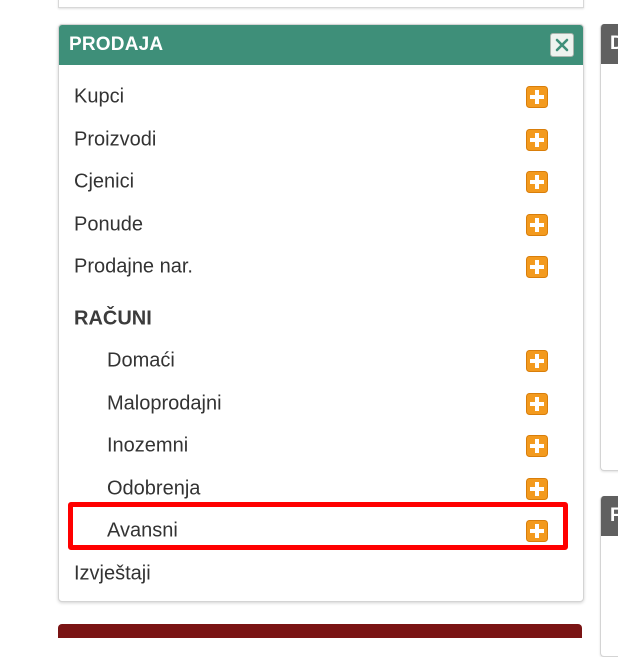  I want to click on menu-item-label: Avansni, so click(142, 530).